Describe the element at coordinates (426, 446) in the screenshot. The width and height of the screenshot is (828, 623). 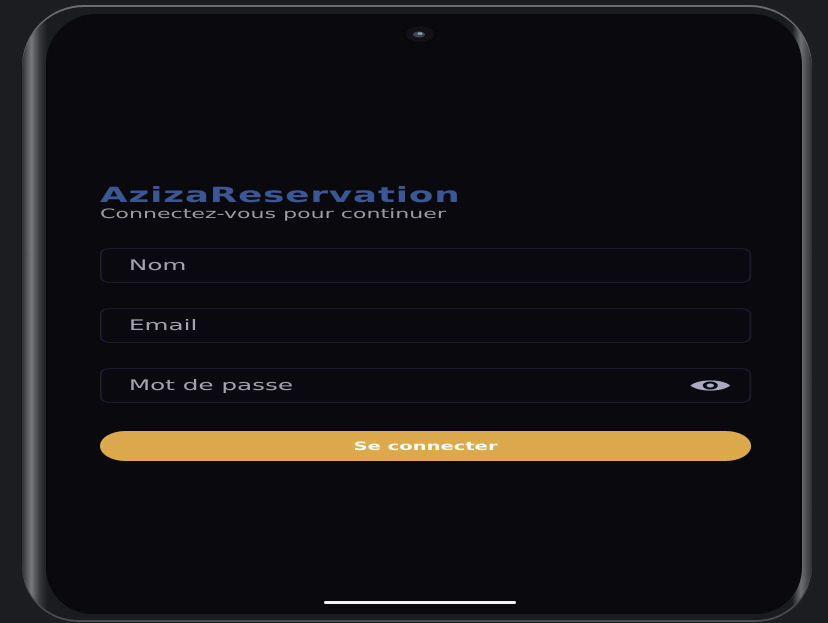
I see `login-button: Se connecter` at that location.